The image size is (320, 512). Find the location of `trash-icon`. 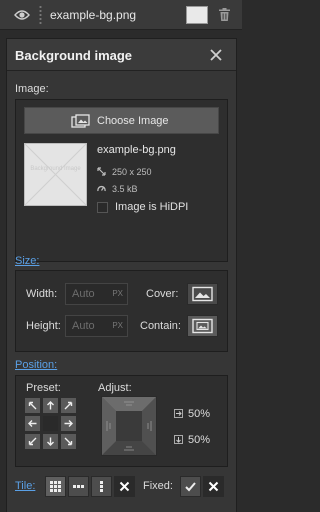

trash-icon is located at coordinates (224, 14).